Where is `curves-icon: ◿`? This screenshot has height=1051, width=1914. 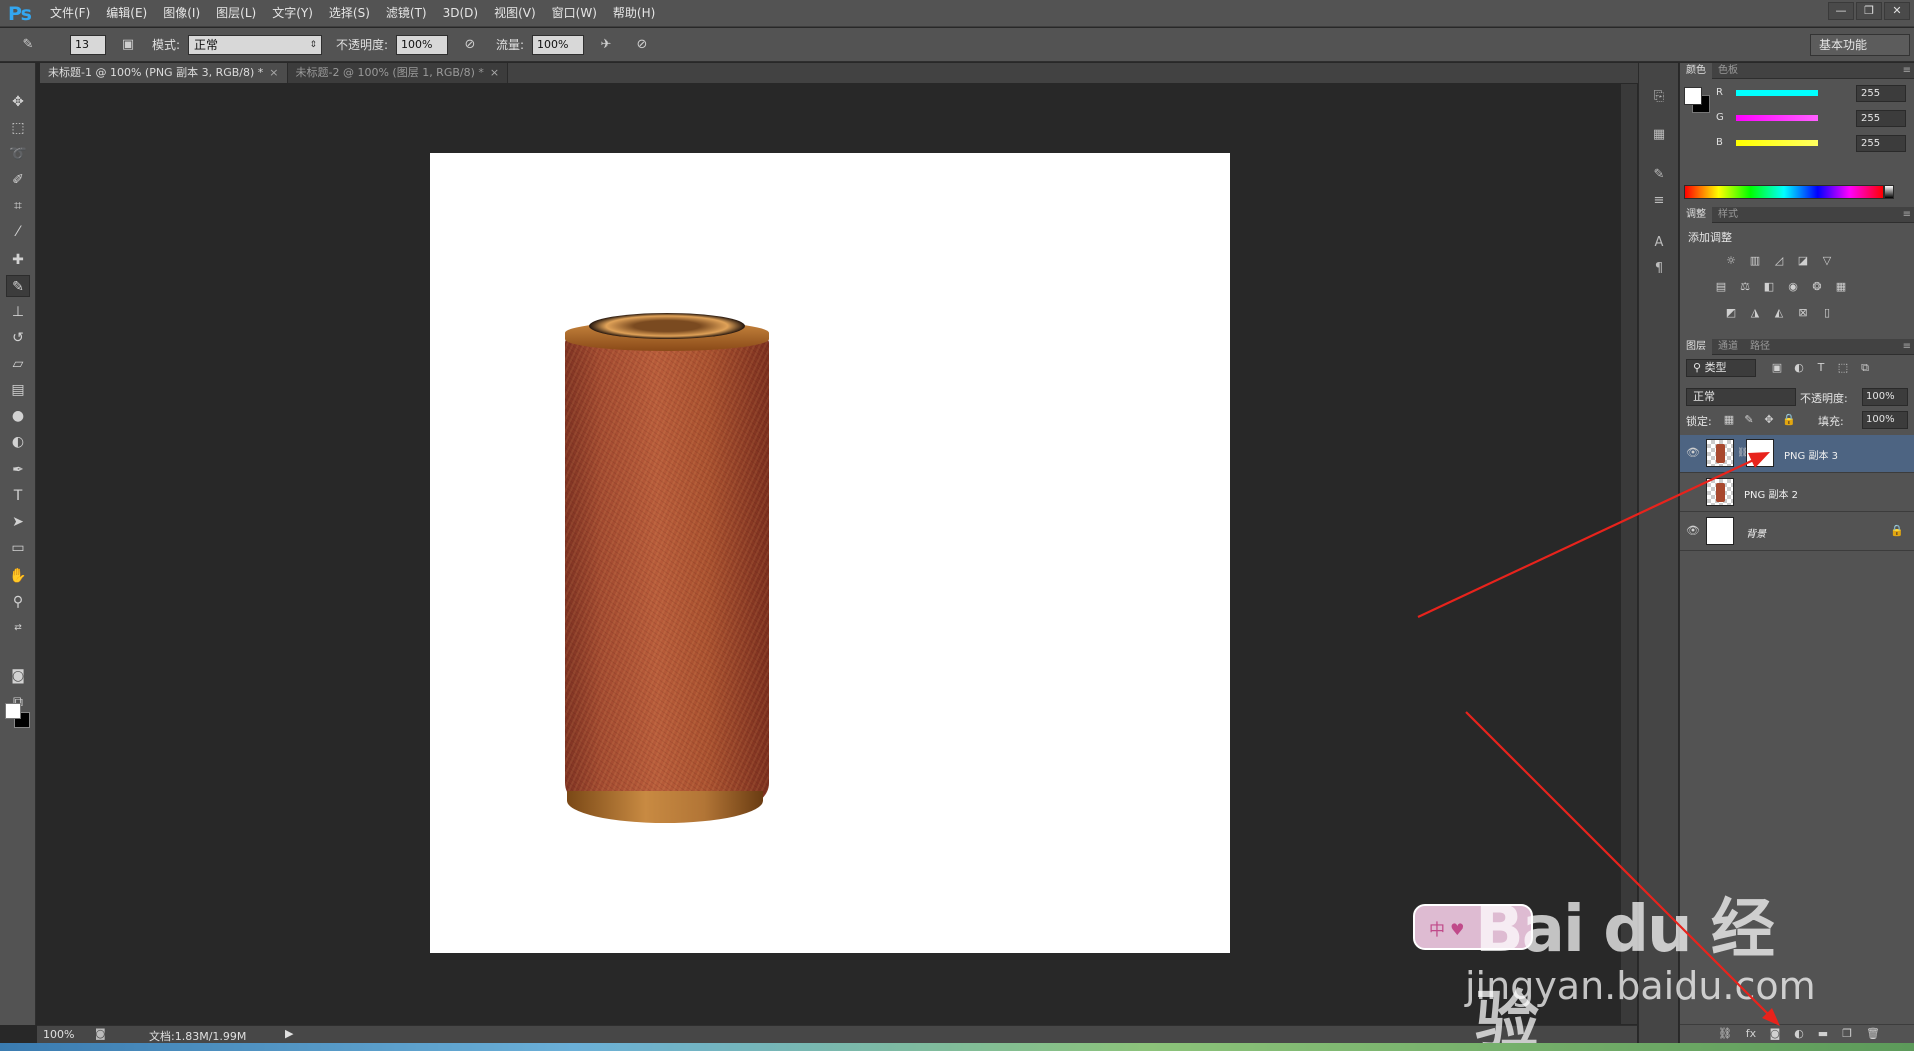
curves-icon: ◿ is located at coordinates (1779, 261).